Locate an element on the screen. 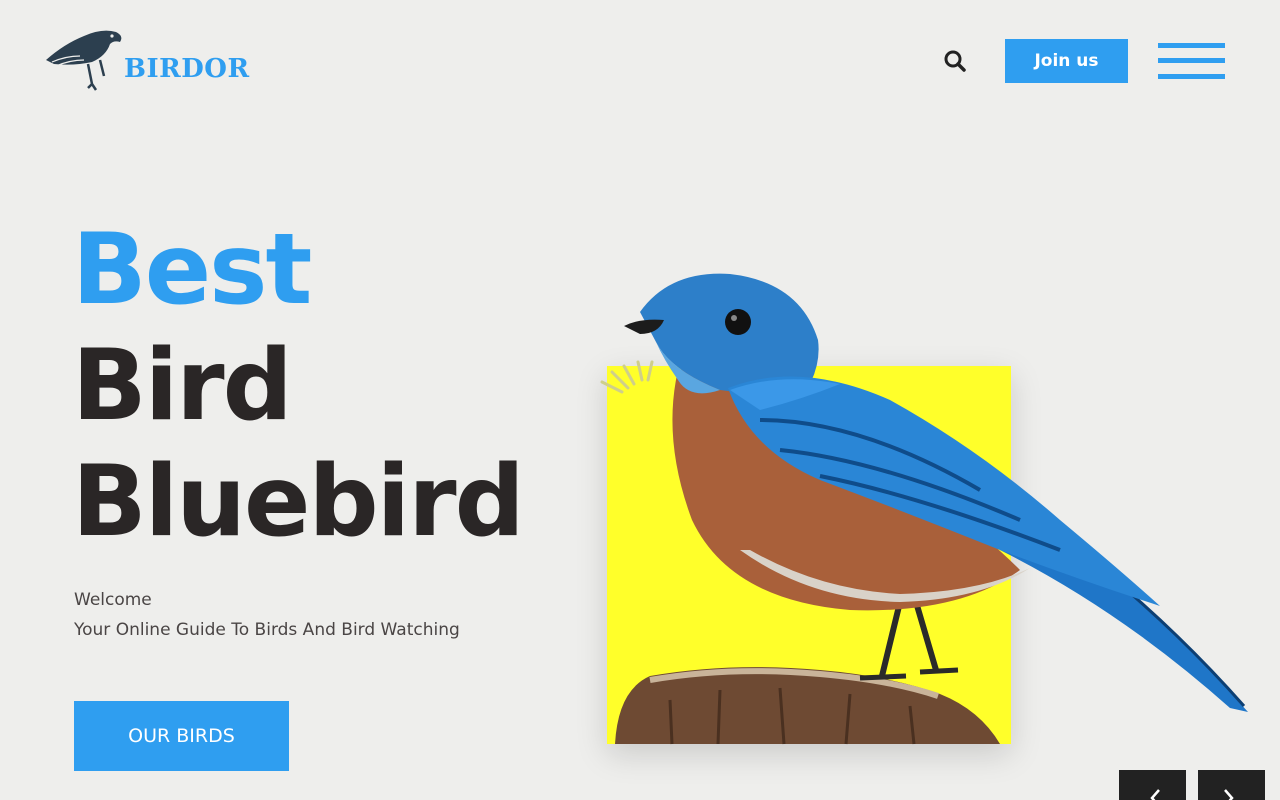 The height and width of the screenshot is (800, 1280). search-button is located at coordinates (955, 61).